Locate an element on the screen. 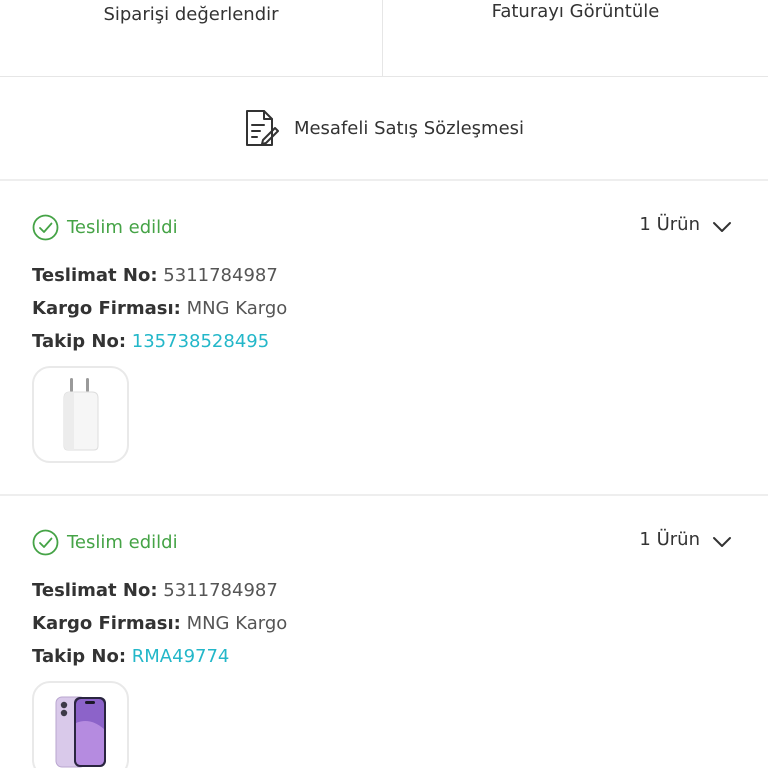 The width and height of the screenshot is (768, 768). rate-order-label: Siparişi değerlendir is located at coordinates (191, 14).